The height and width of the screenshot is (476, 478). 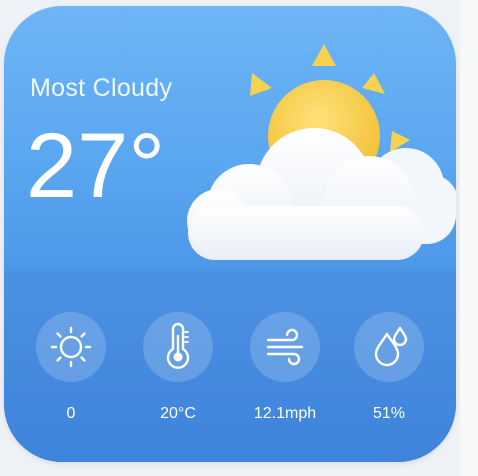 What do you see at coordinates (101, 88) in the screenshot?
I see `condition-label: Most Cloudy` at bounding box center [101, 88].